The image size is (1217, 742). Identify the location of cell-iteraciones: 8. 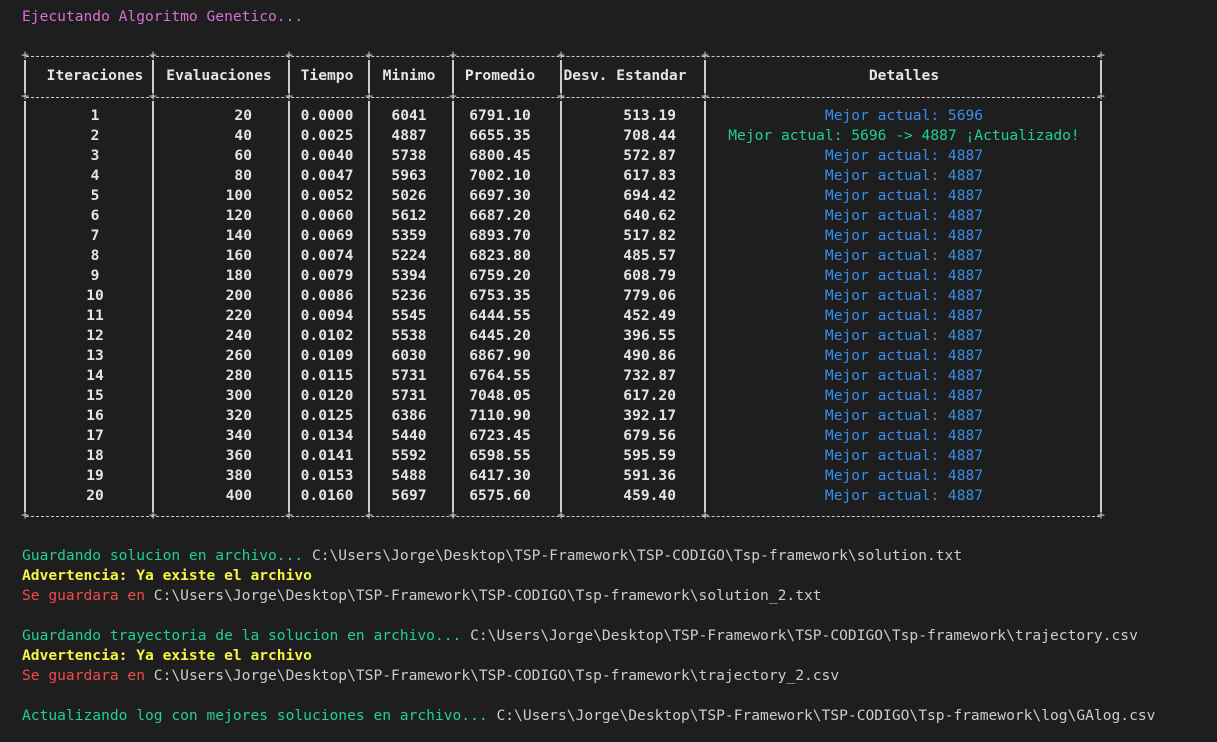
(95, 255).